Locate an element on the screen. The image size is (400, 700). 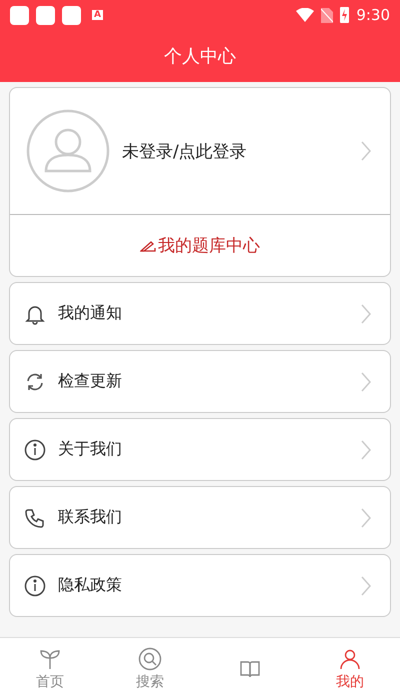
avatar-icon is located at coordinates (68, 151).